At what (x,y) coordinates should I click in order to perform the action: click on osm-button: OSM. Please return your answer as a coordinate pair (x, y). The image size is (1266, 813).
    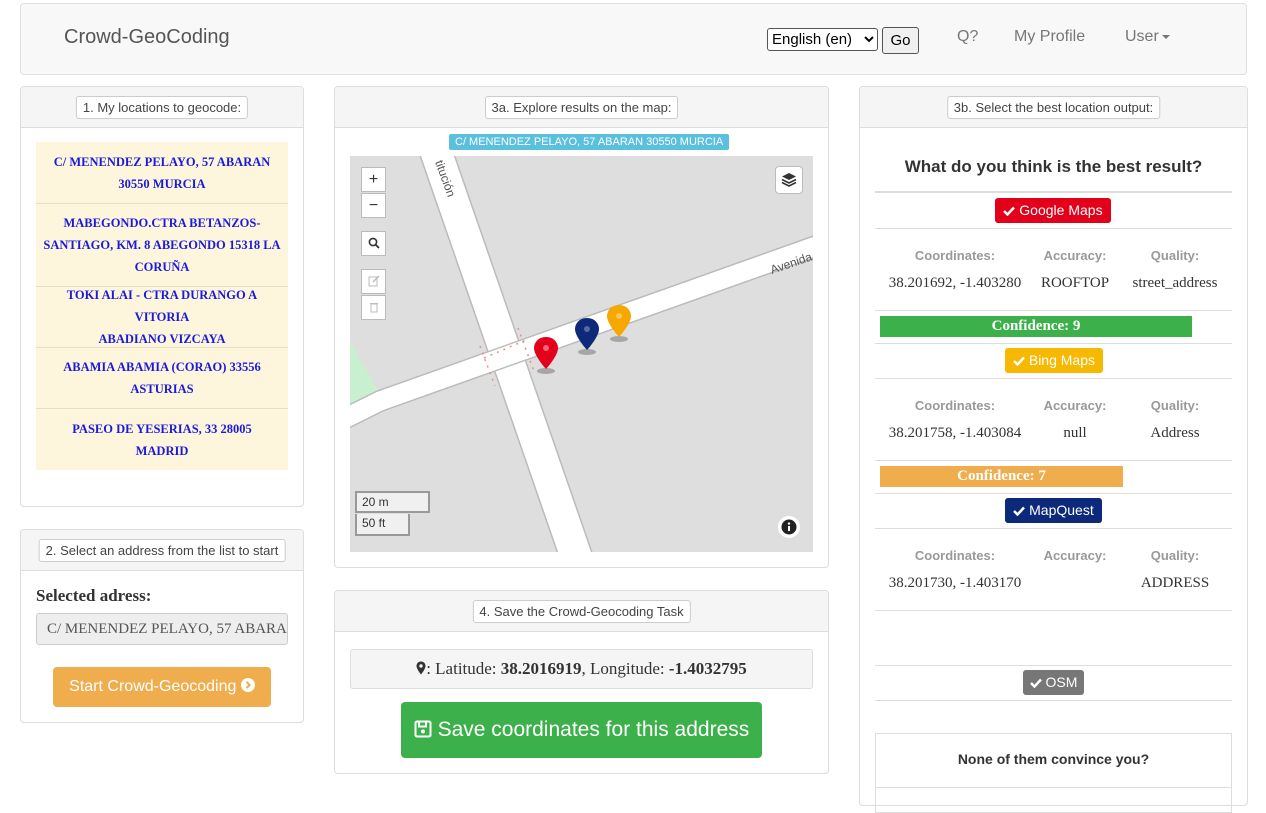
    Looking at the image, I should click on (1053, 682).